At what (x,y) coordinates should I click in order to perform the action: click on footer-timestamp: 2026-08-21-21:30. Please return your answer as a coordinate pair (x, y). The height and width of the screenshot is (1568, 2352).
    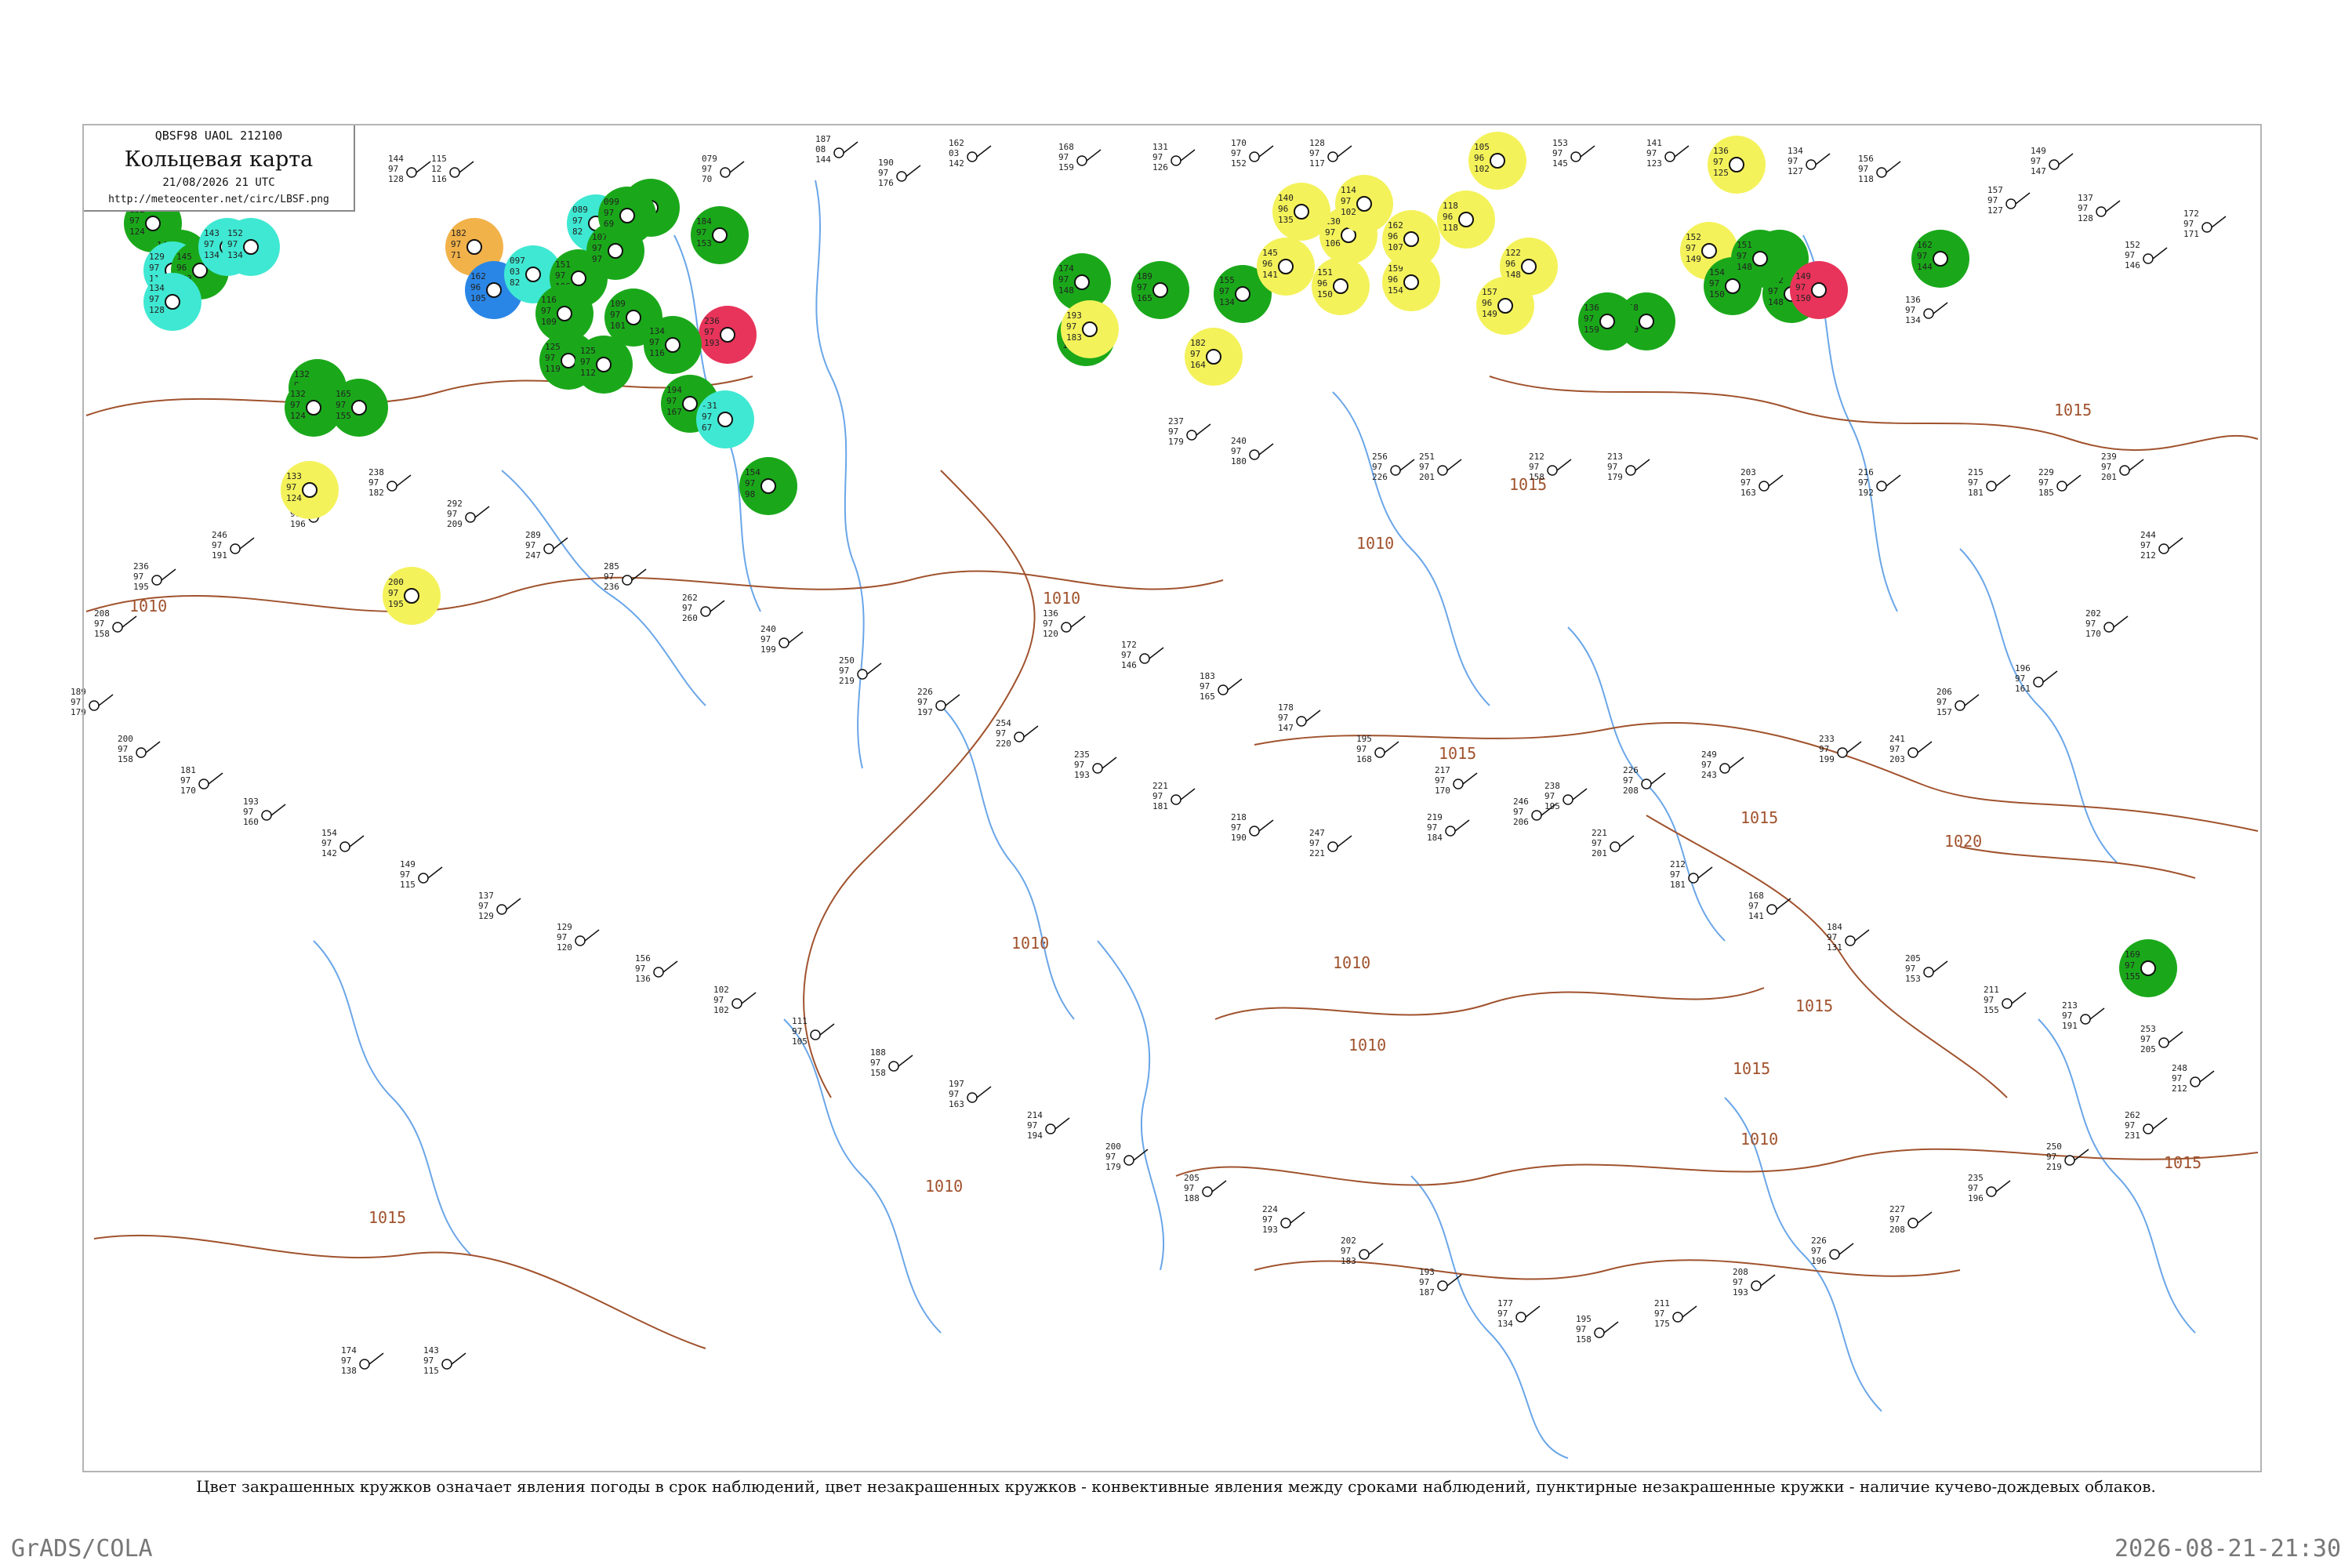
    Looking at the image, I should click on (2227, 1549).